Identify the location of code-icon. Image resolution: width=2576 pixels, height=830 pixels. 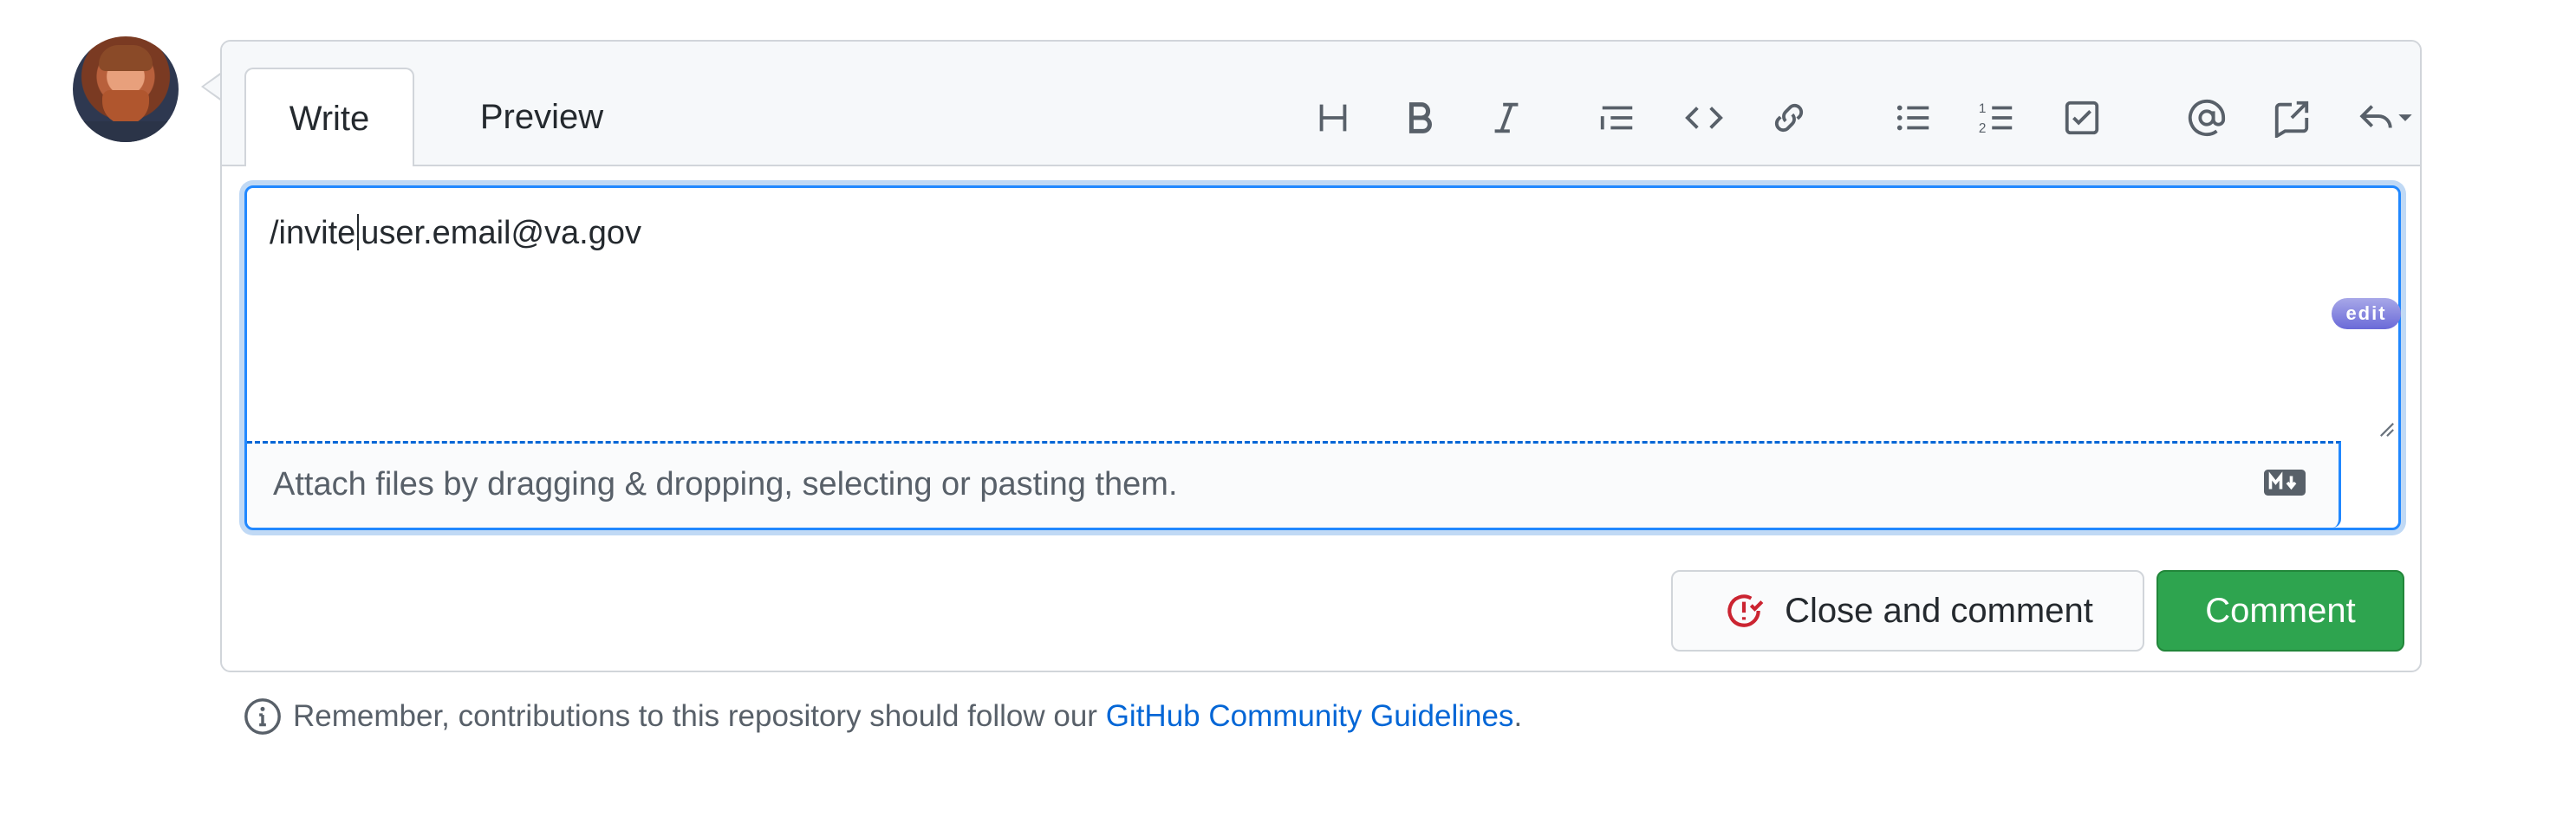
(1704, 118).